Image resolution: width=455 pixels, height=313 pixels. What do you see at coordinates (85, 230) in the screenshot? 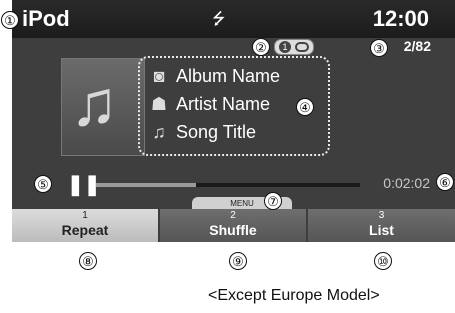
I see `key-label: Repeat` at bounding box center [85, 230].